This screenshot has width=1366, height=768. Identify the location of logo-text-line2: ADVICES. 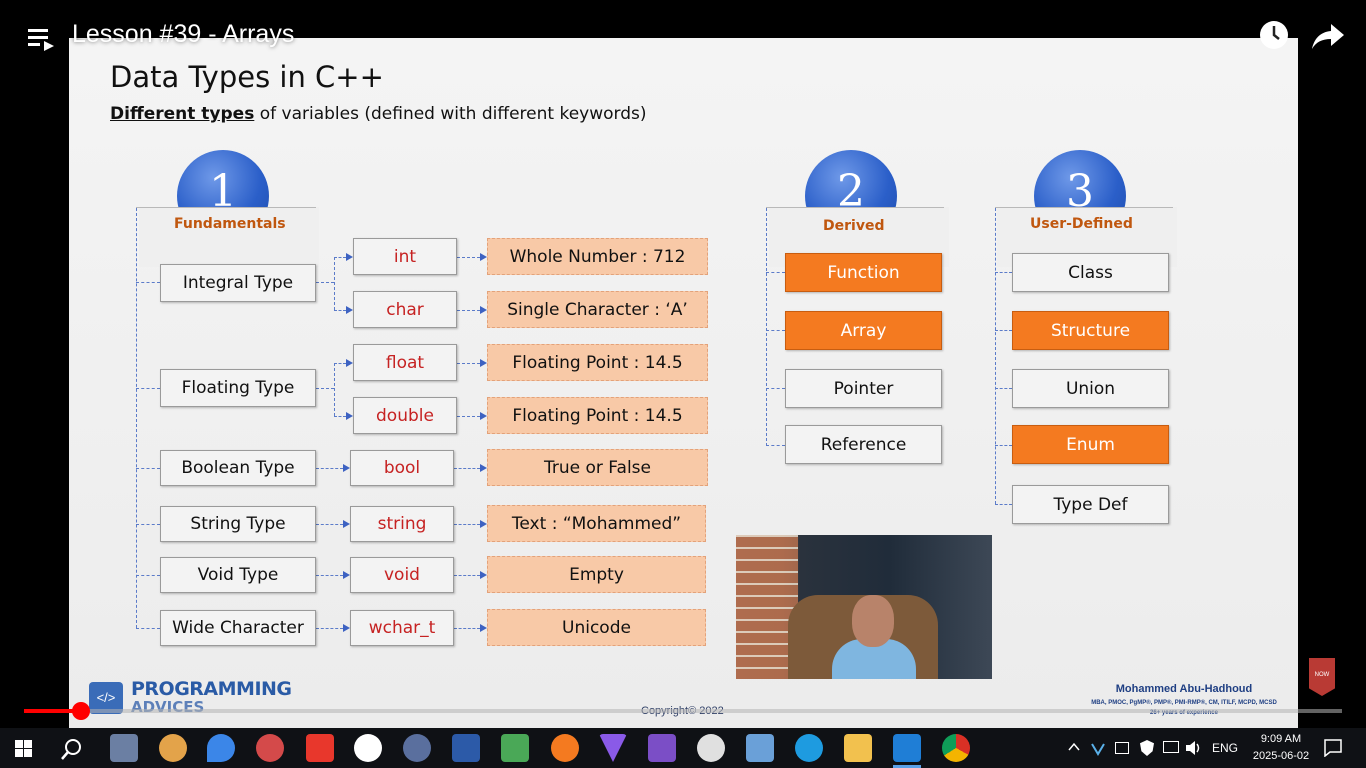
(168, 707).